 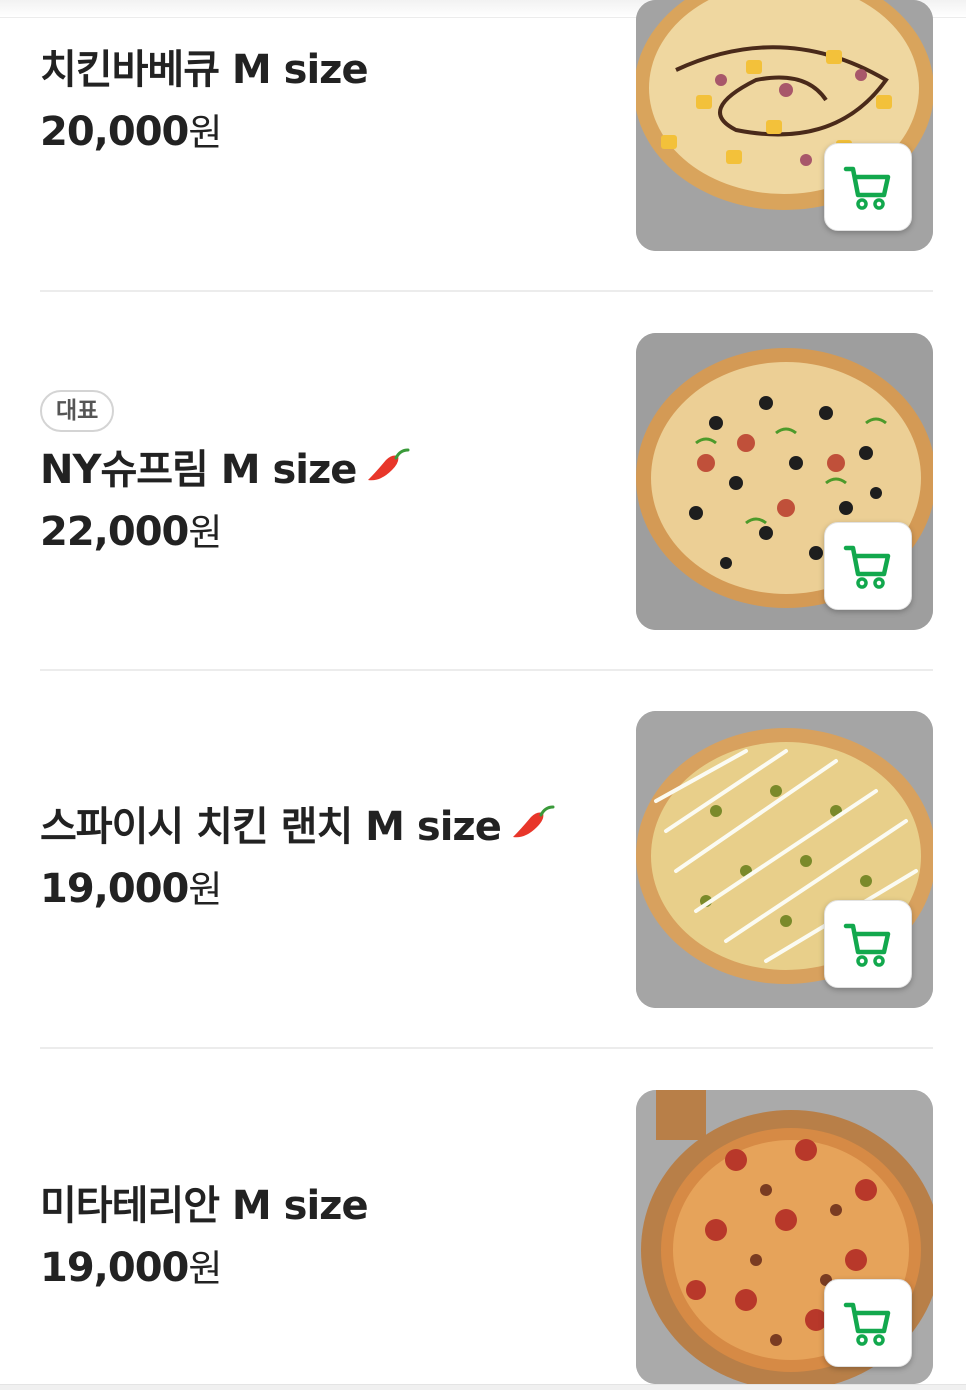 I want to click on menu-item-price: 22,000원, so click(x=131, y=532).